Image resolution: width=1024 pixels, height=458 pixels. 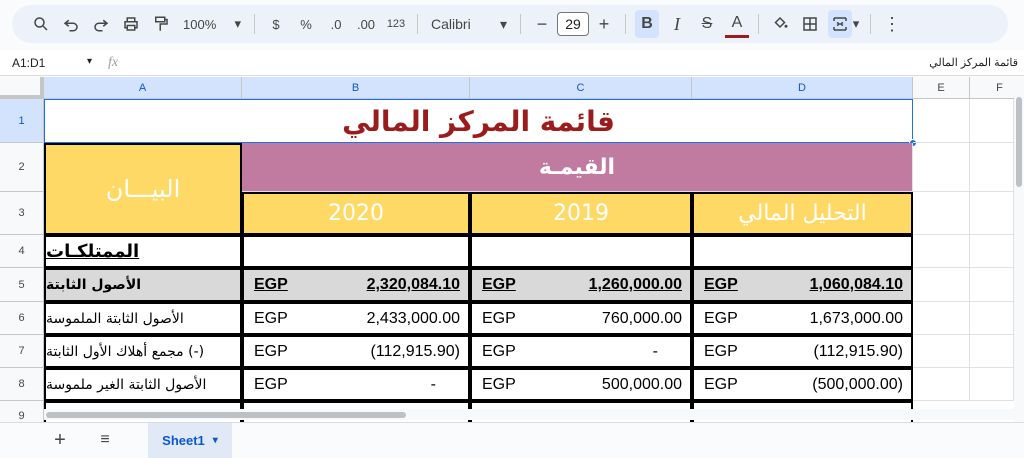 What do you see at coordinates (226, 415) in the screenshot?
I see `horizontal-scroll-thumb` at bounding box center [226, 415].